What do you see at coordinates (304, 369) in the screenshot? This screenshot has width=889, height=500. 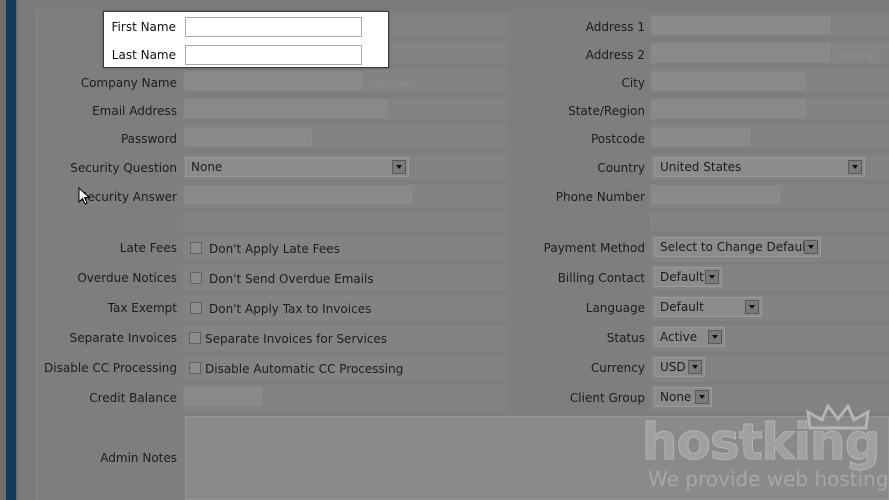 I see `disable-cc-text: Disable Automatic CC Processing` at bounding box center [304, 369].